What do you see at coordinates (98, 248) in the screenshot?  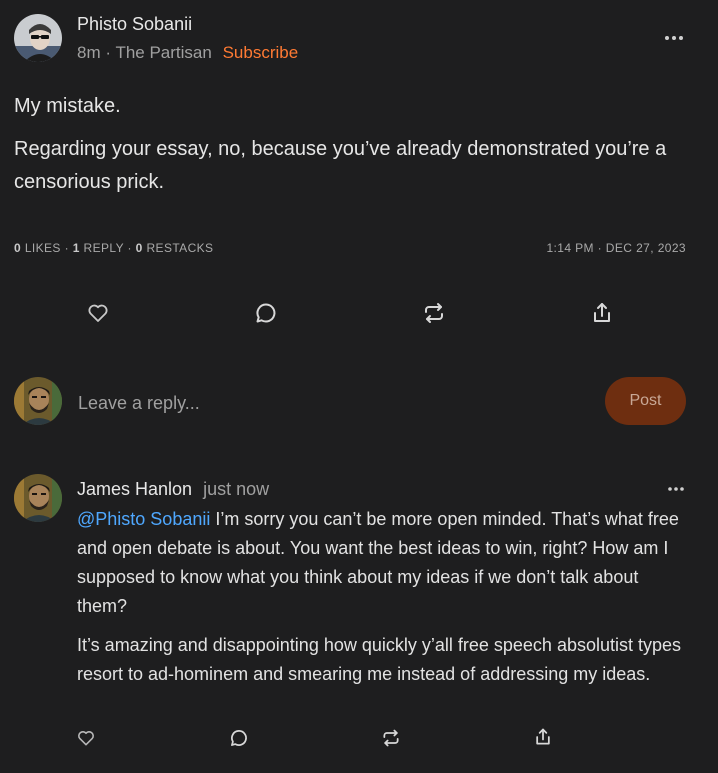 I see `replies-stat: 1 REPLY` at bounding box center [98, 248].